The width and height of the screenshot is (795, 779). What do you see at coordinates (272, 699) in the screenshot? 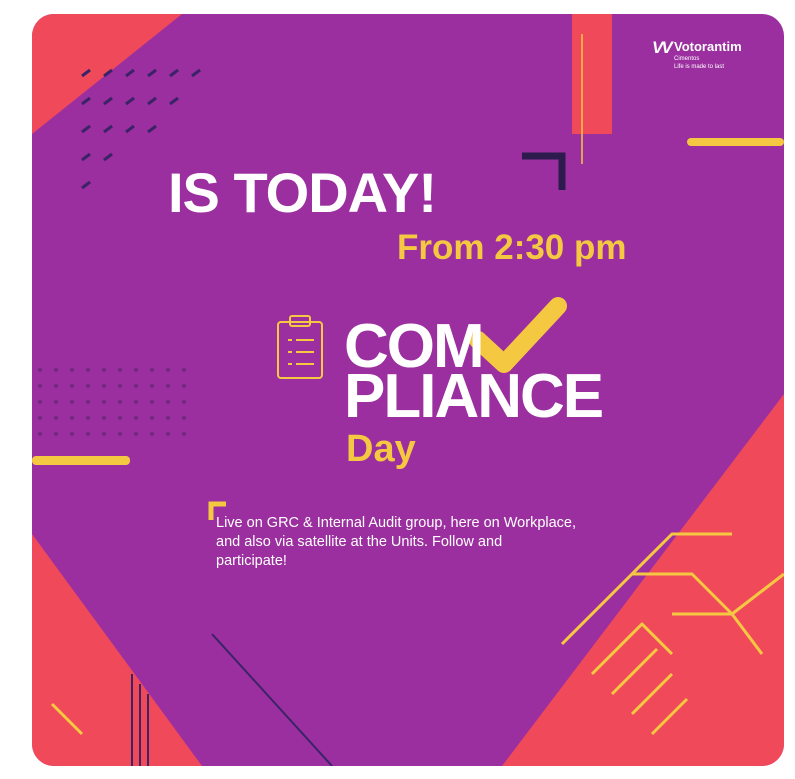
I see `diagonal-line` at bounding box center [272, 699].